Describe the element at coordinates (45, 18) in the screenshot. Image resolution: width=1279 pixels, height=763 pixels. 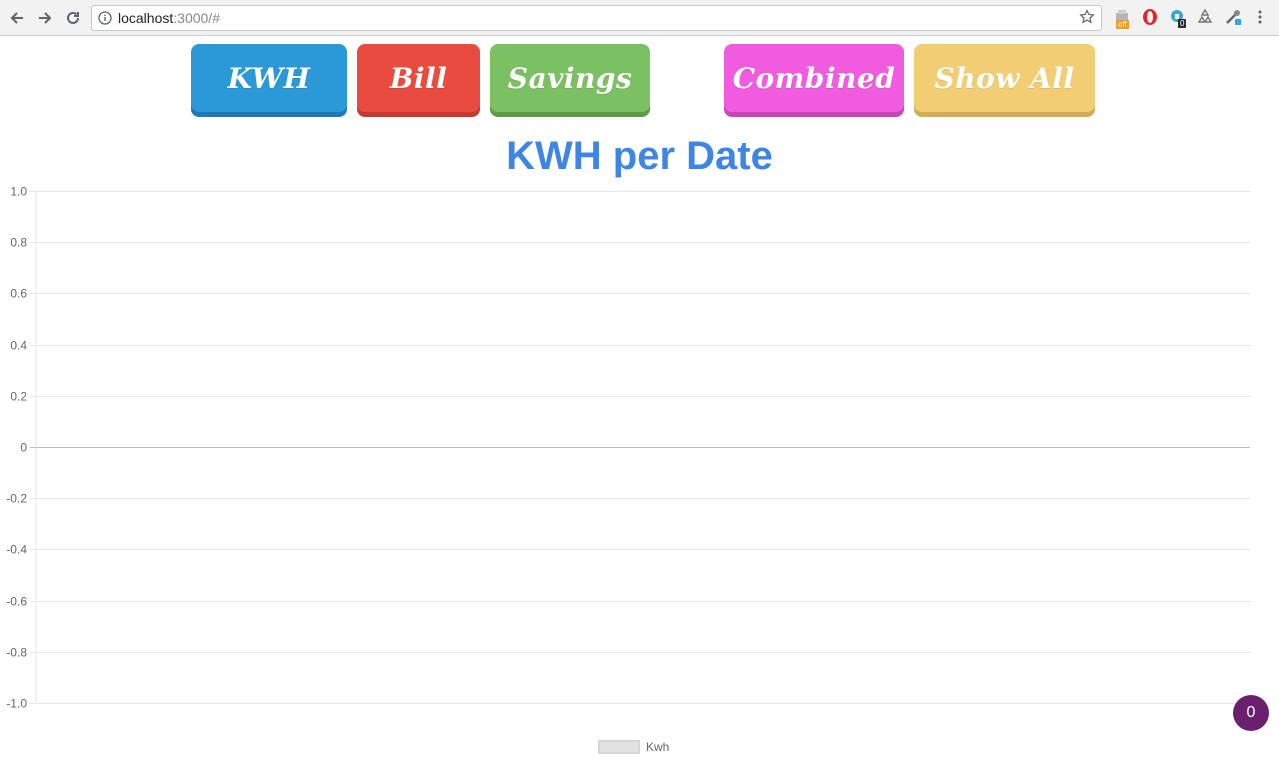
I see `forward-icon` at that location.